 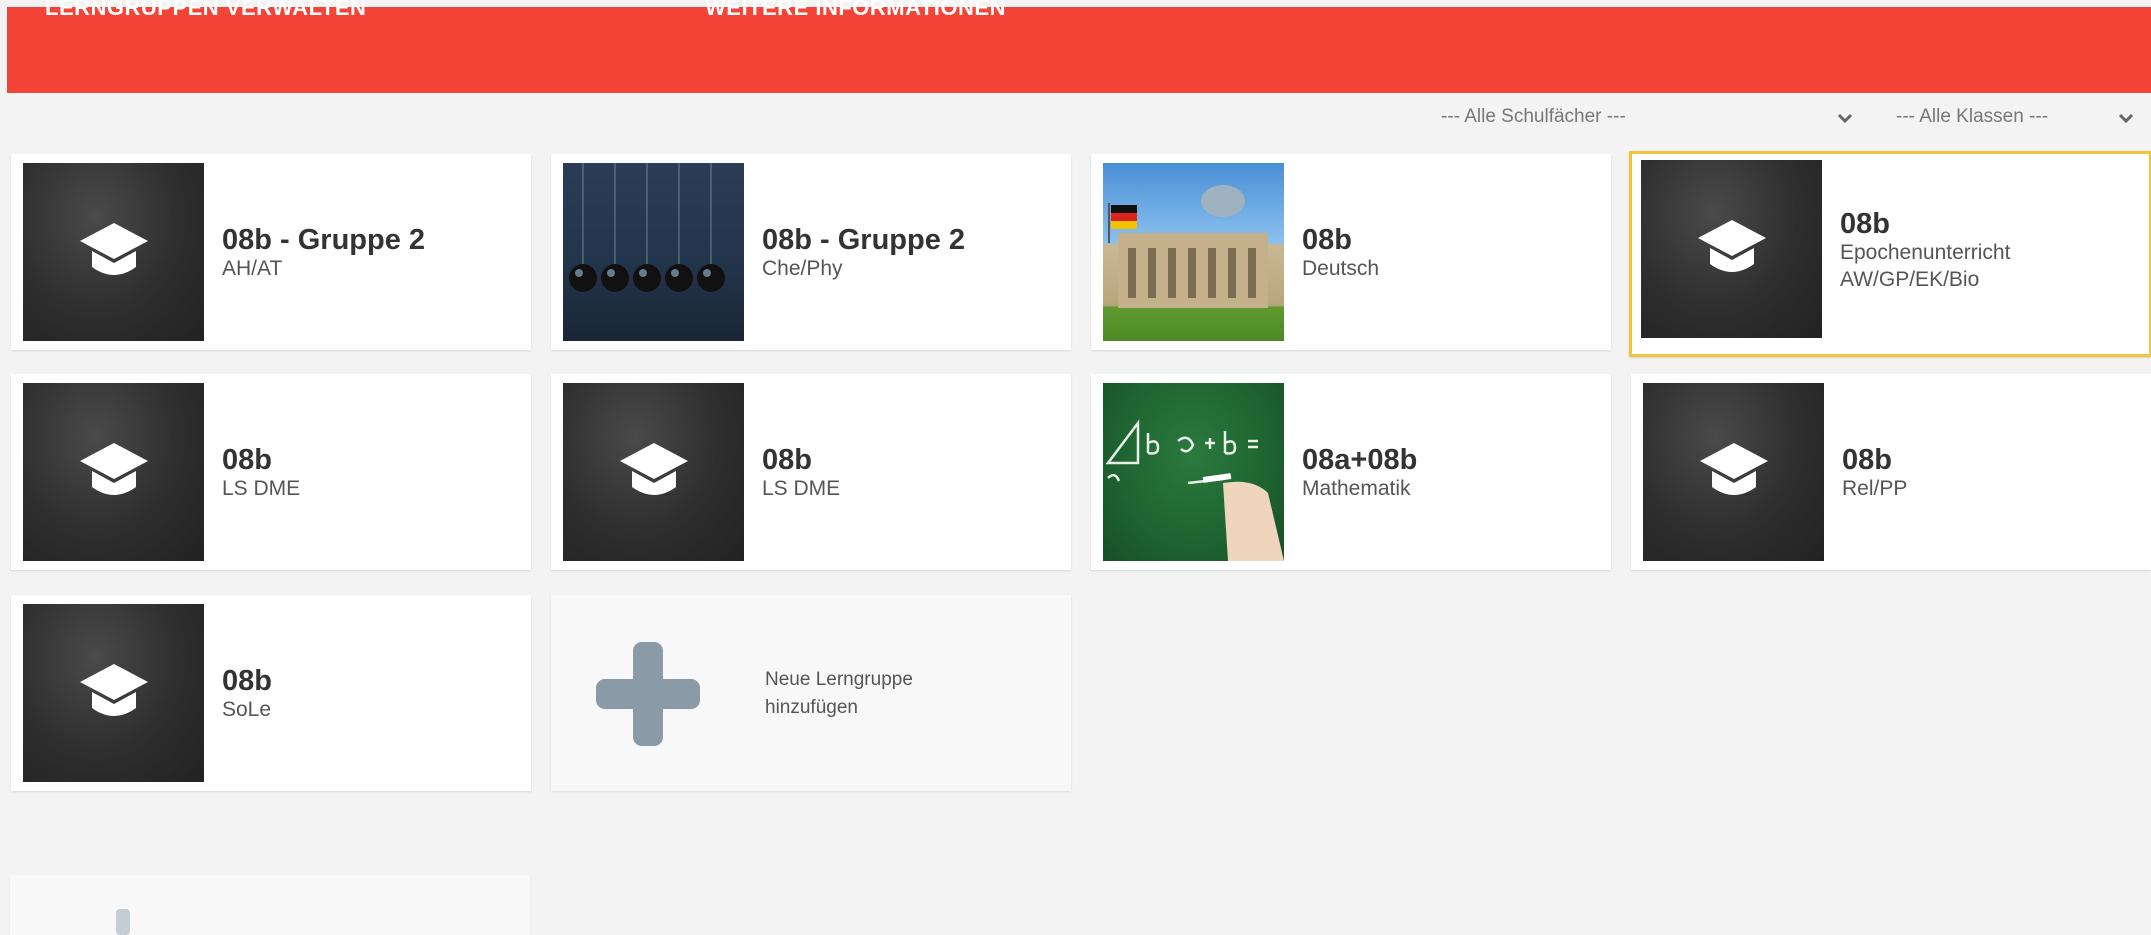 What do you see at coordinates (839, 693) in the screenshot?
I see `add-group-label: Neue Lerngruppe hinzufügen` at bounding box center [839, 693].